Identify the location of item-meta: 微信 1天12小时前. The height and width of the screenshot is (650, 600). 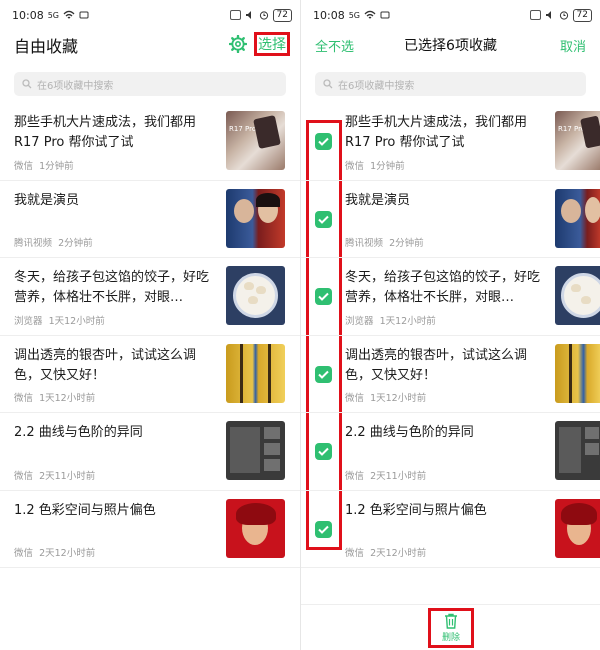
(54, 397).